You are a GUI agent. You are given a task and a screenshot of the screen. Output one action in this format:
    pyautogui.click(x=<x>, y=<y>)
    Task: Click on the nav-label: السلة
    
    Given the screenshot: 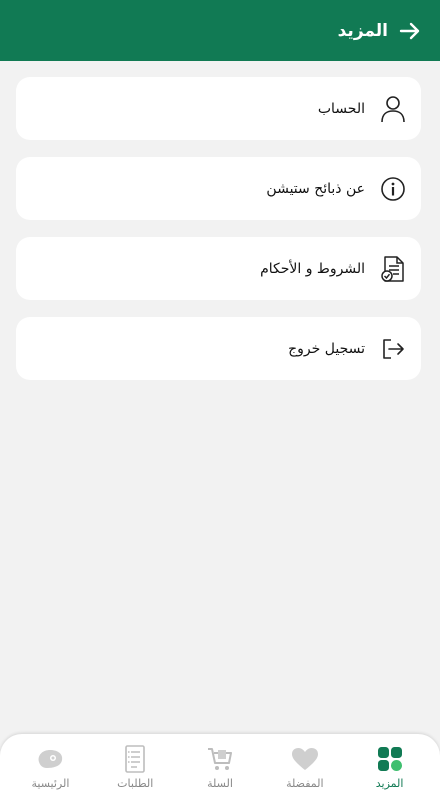 What is the action you would take?
    pyautogui.click(x=220, y=783)
    